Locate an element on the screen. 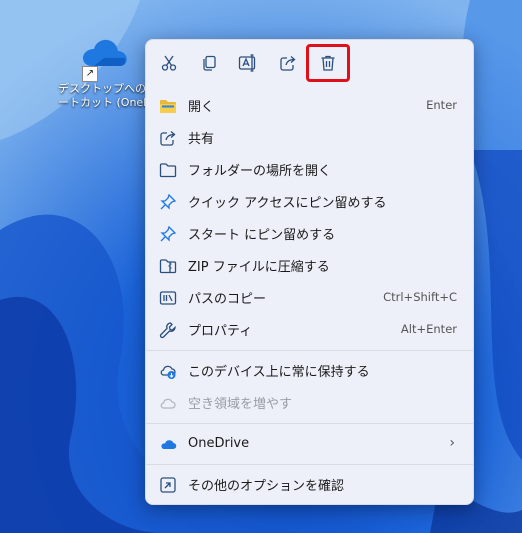 This screenshot has width=522, height=533. menu-item-pin-start: スタート にピン留めする is located at coordinates (309, 233).